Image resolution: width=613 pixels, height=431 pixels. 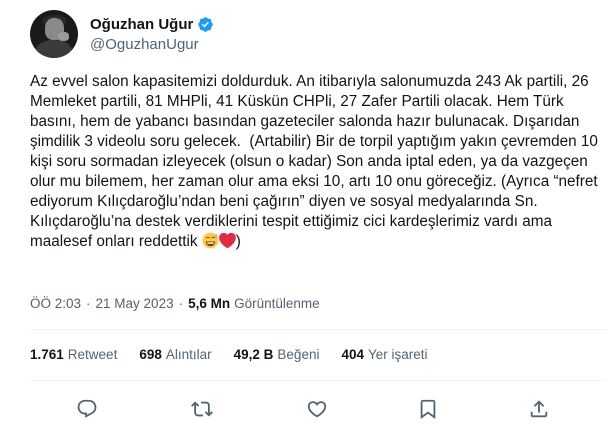 I want to click on sweat-smile-emoji-icon, so click(x=210, y=240).